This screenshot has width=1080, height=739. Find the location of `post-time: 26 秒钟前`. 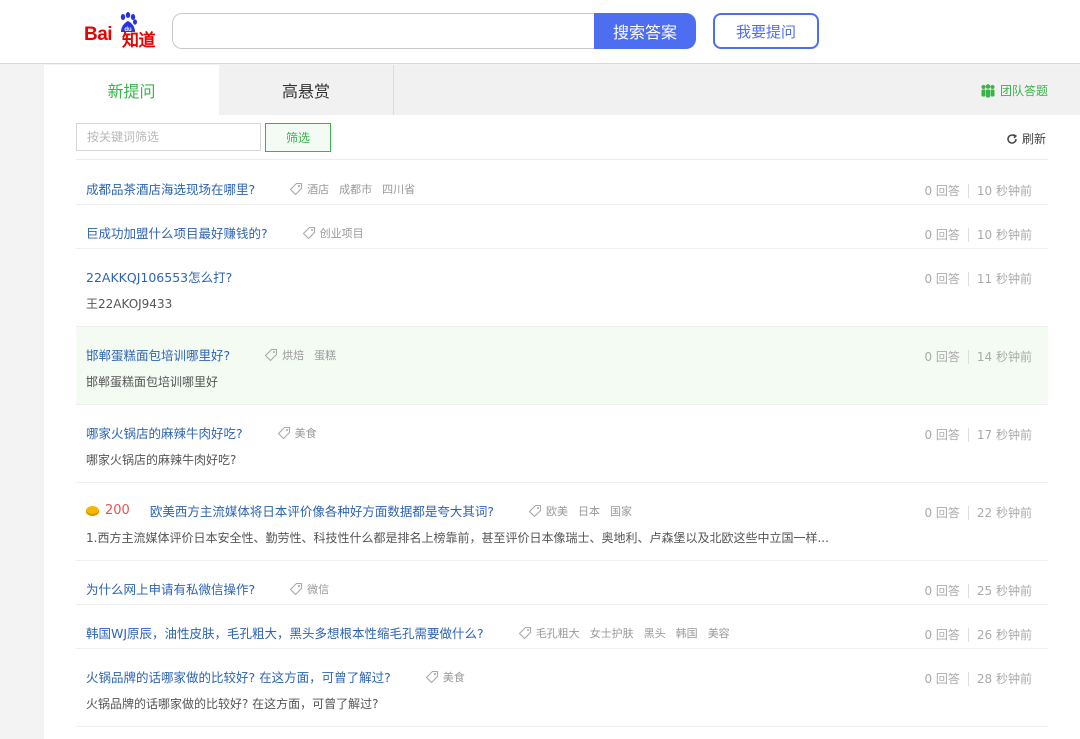

post-time: 26 秒钟前 is located at coordinates (1004, 635).